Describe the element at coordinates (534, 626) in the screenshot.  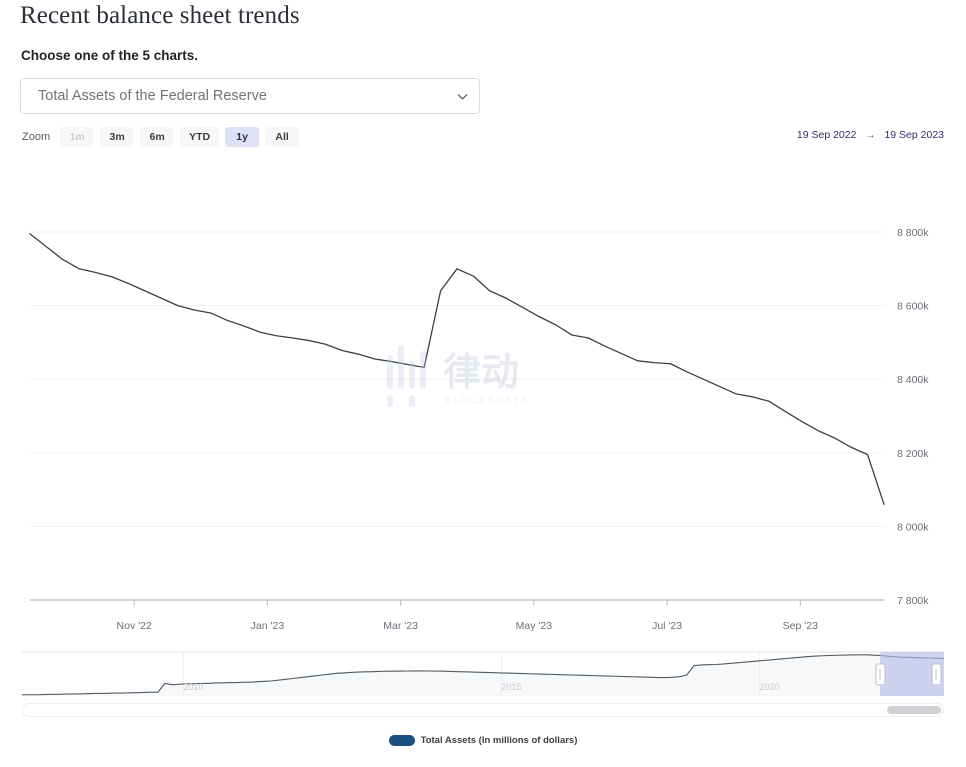
I see `x-axis-tick-label: May '23` at that location.